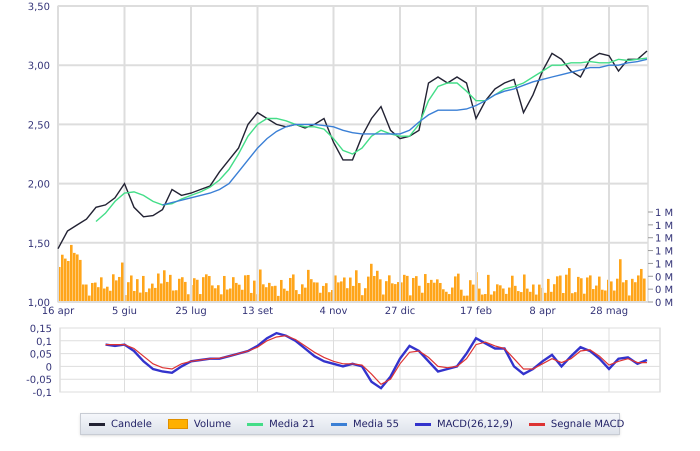 The height and width of the screenshot is (451, 700). What do you see at coordinates (258, 311) in the screenshot?
I see `axis-label: 13 set` at bounding box center [258, 311].